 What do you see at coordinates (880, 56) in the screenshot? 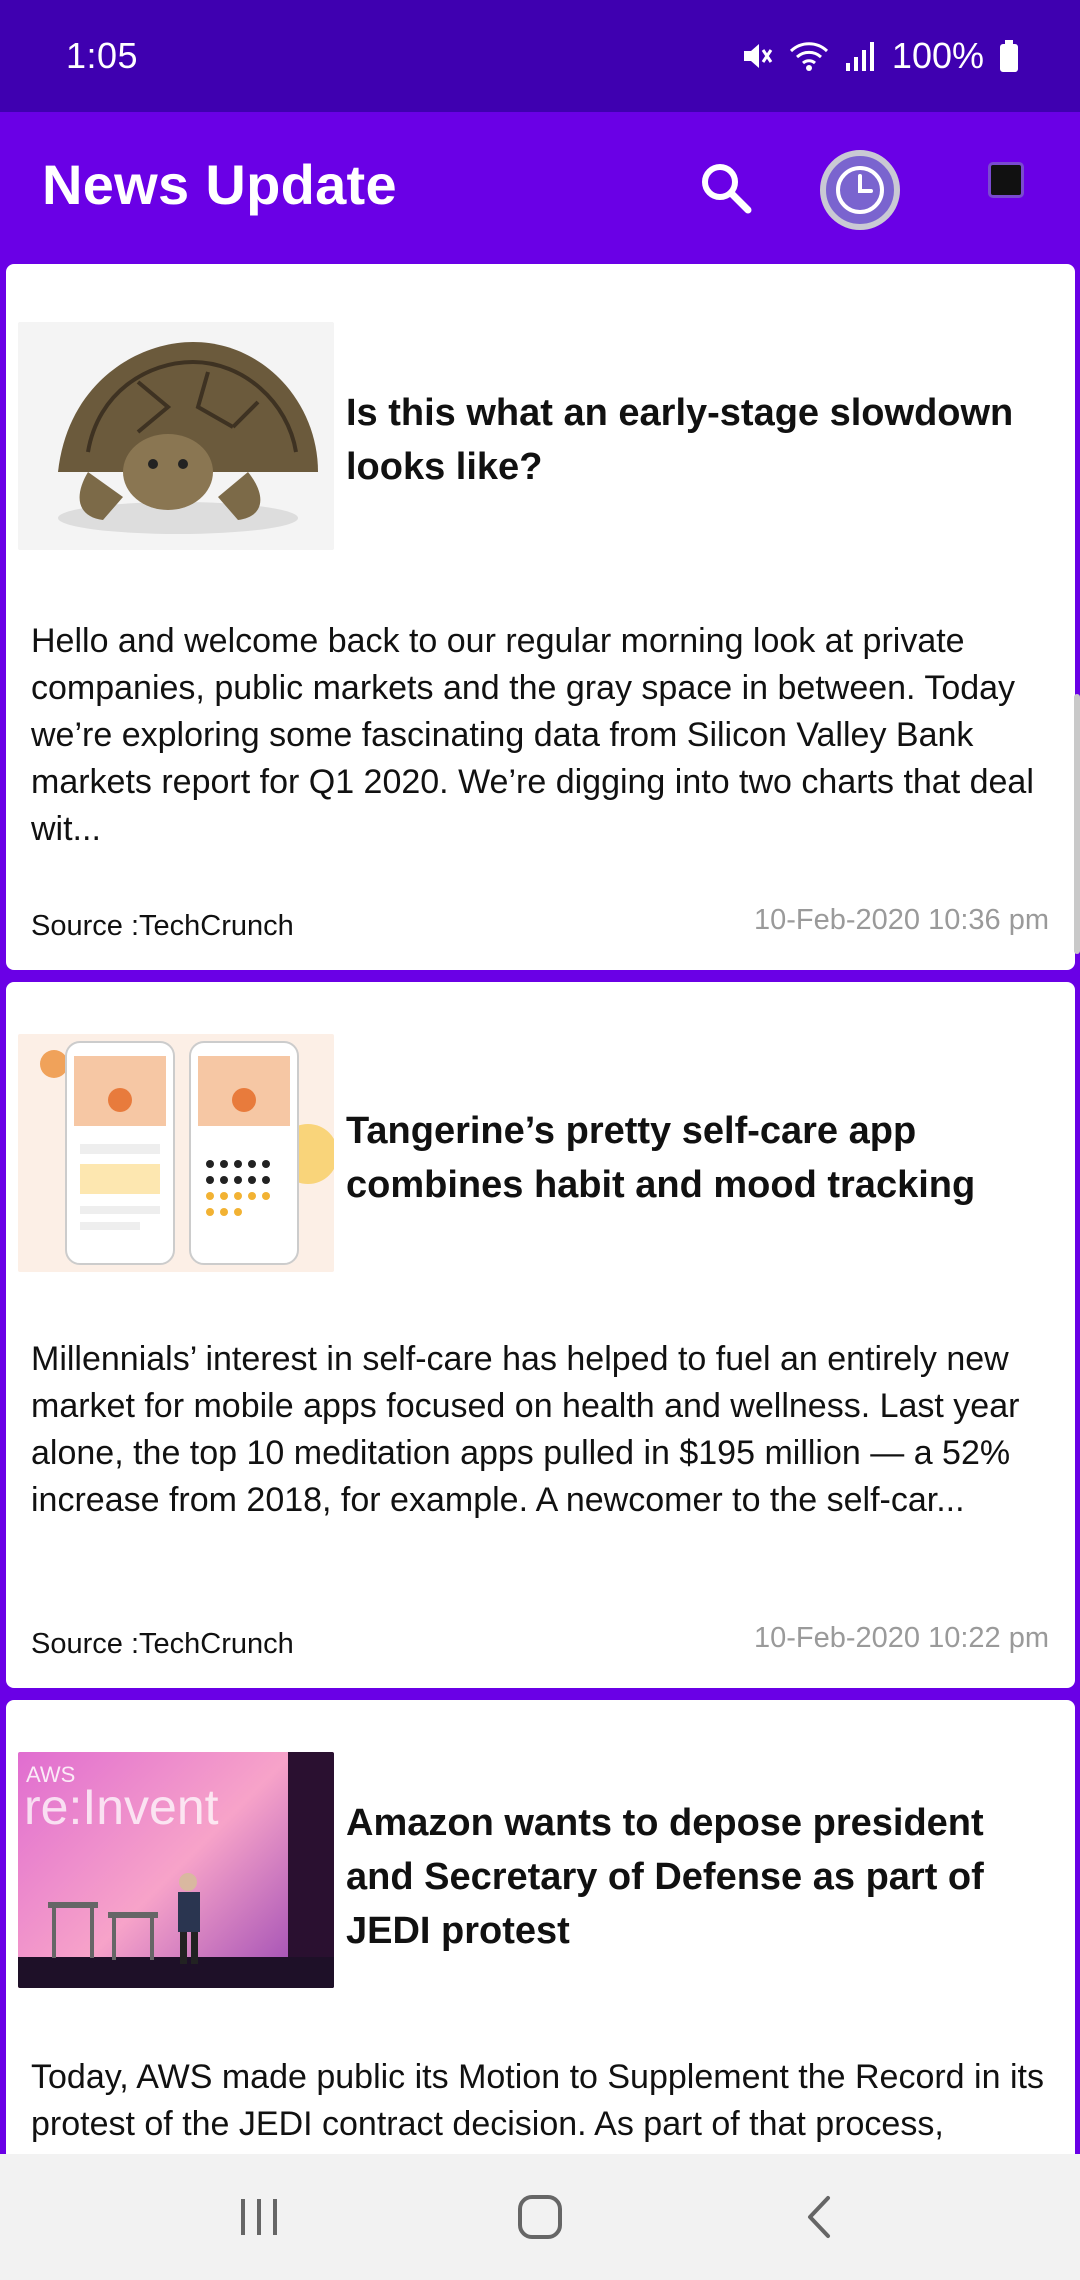
I see `status-icons: 100%` at bounding box center [880, 56].